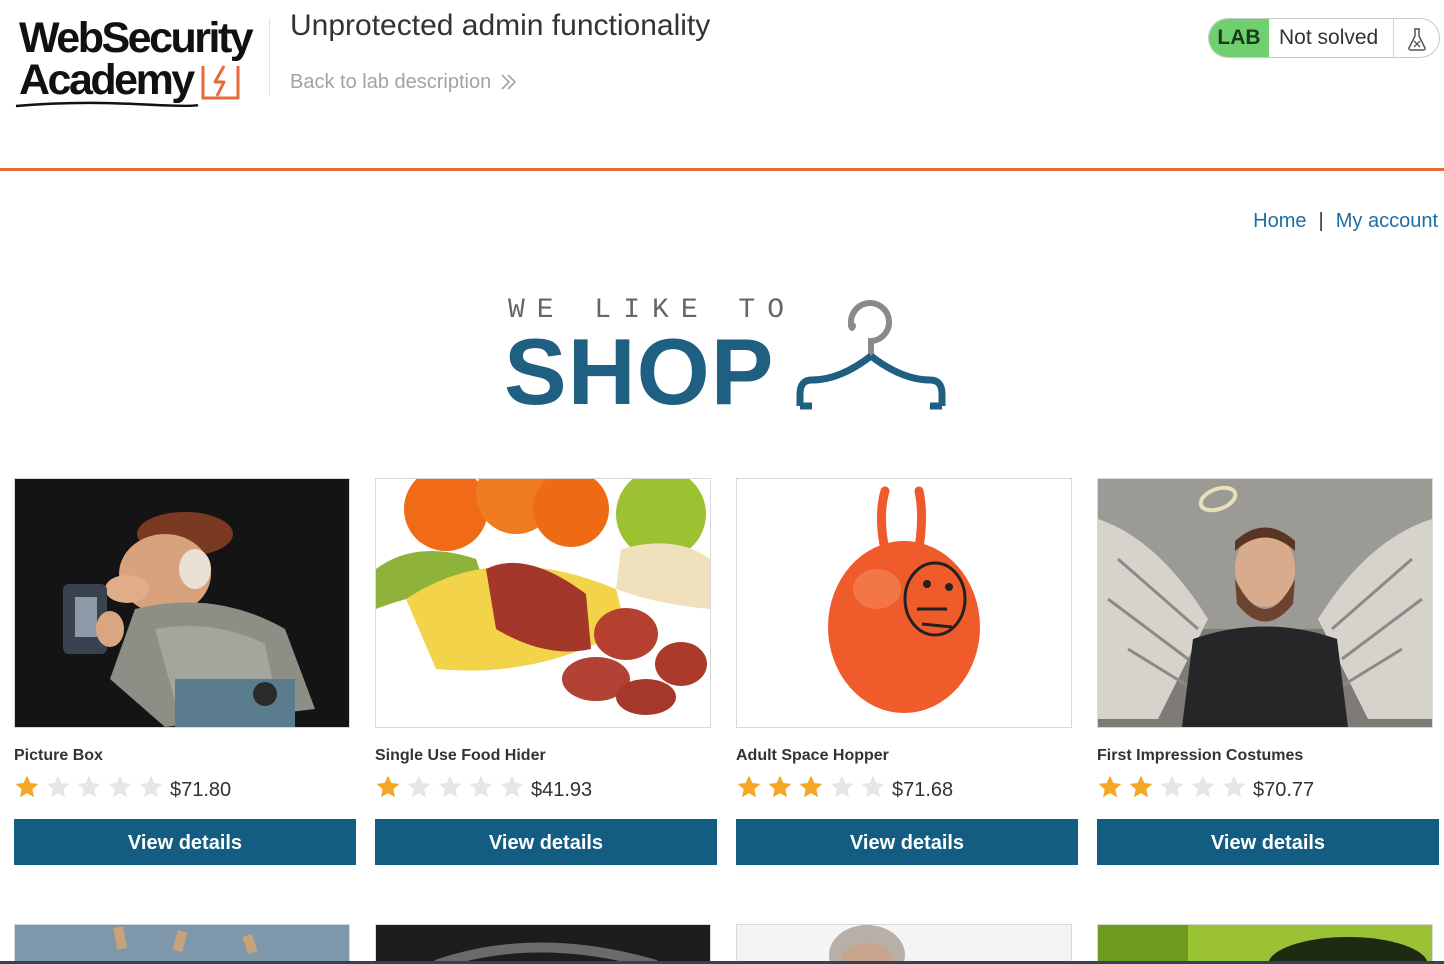 The image size is (1444, 964). Describe the element at coordinates (220, 82) in the screenshot. I see `logo-bolt-icon` at that location.